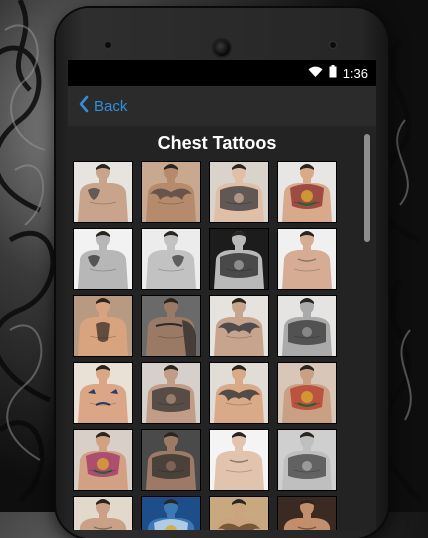 The width and height of the screenshot is (428, 538). Describe the element at coordinates (108, 45) in the screenshot. I see `proximity-sensor` at that location.